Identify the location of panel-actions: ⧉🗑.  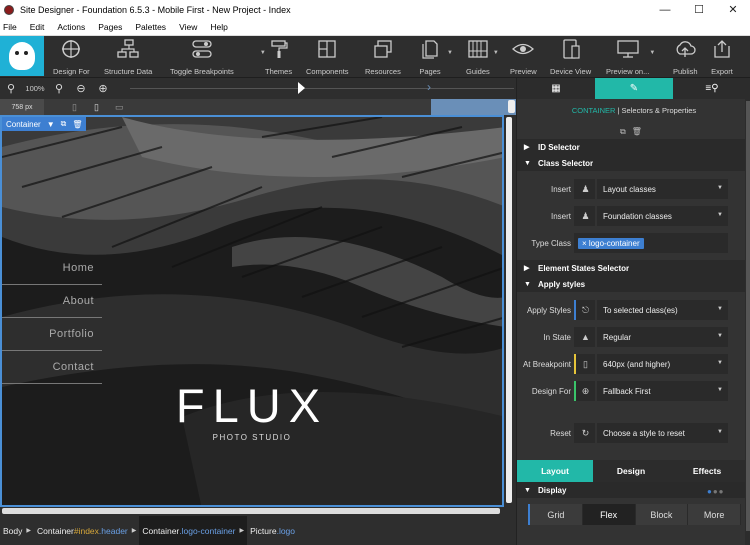
(634, 132).